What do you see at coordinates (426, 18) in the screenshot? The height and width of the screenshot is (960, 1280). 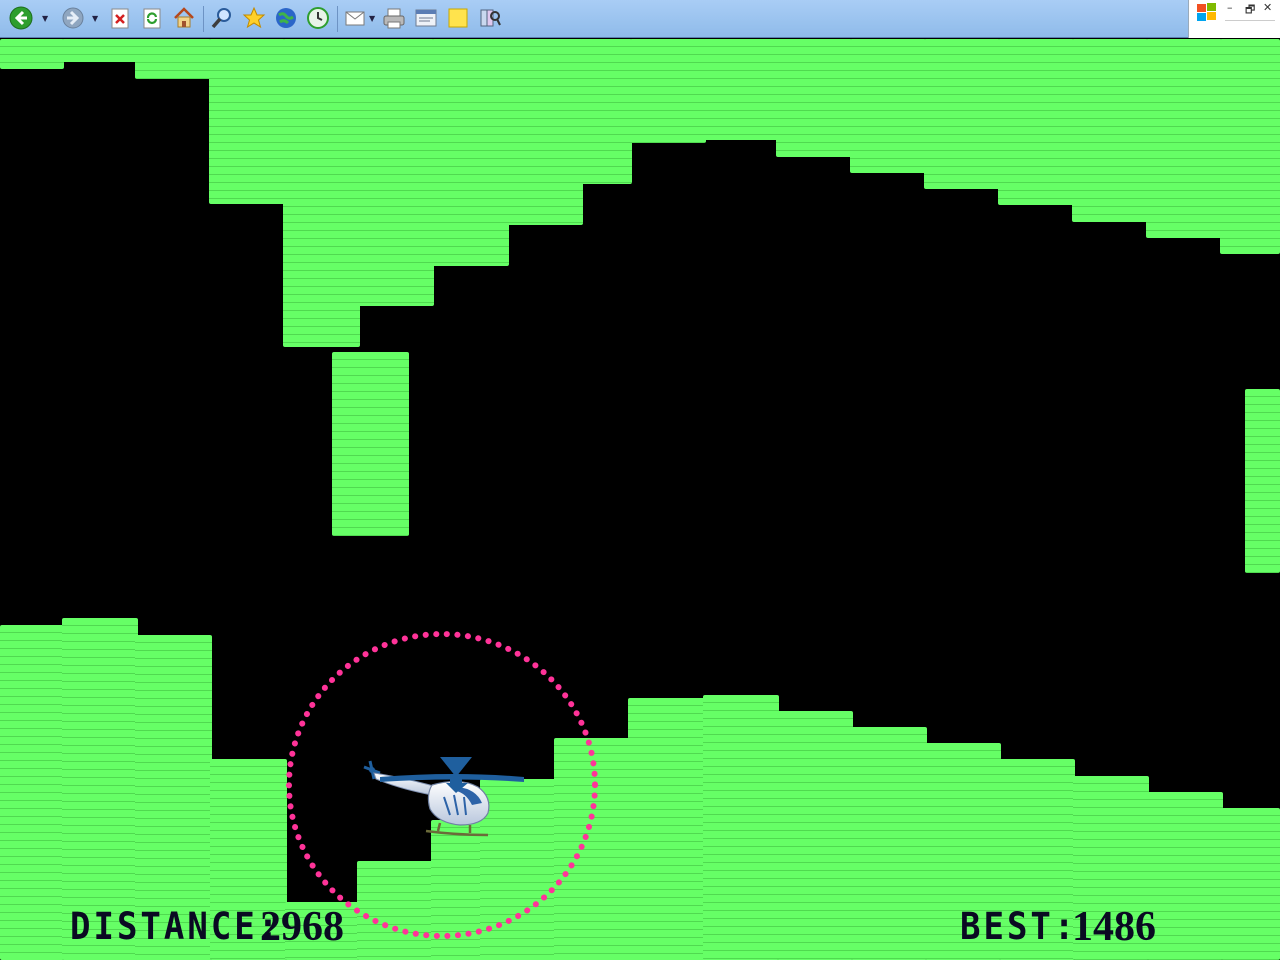 I see `edit-icon` at bounding box center [426, 18].